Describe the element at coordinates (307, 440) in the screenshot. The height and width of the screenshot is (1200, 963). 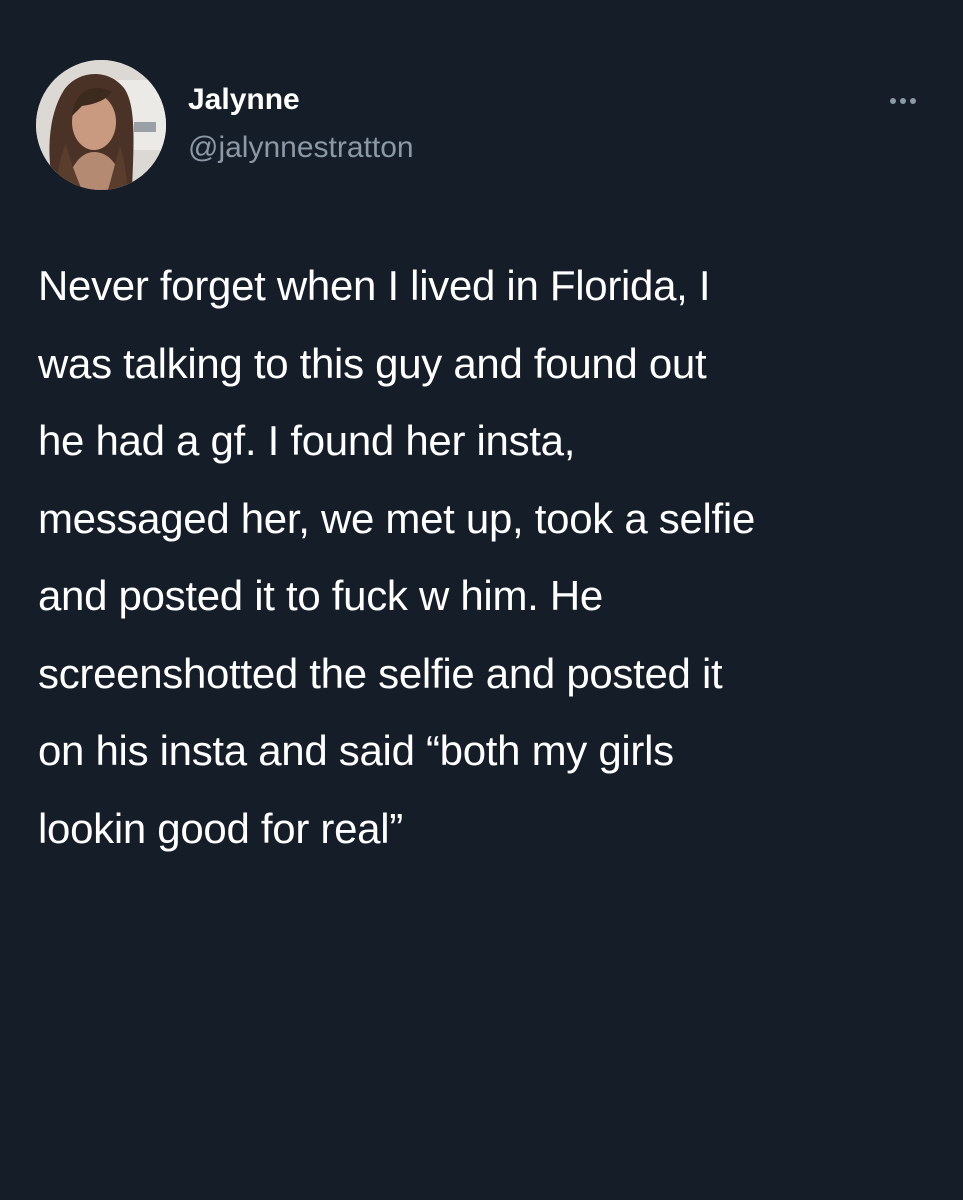
I see `tweet-text-line: he had a gf. I found her insta,` at that location.